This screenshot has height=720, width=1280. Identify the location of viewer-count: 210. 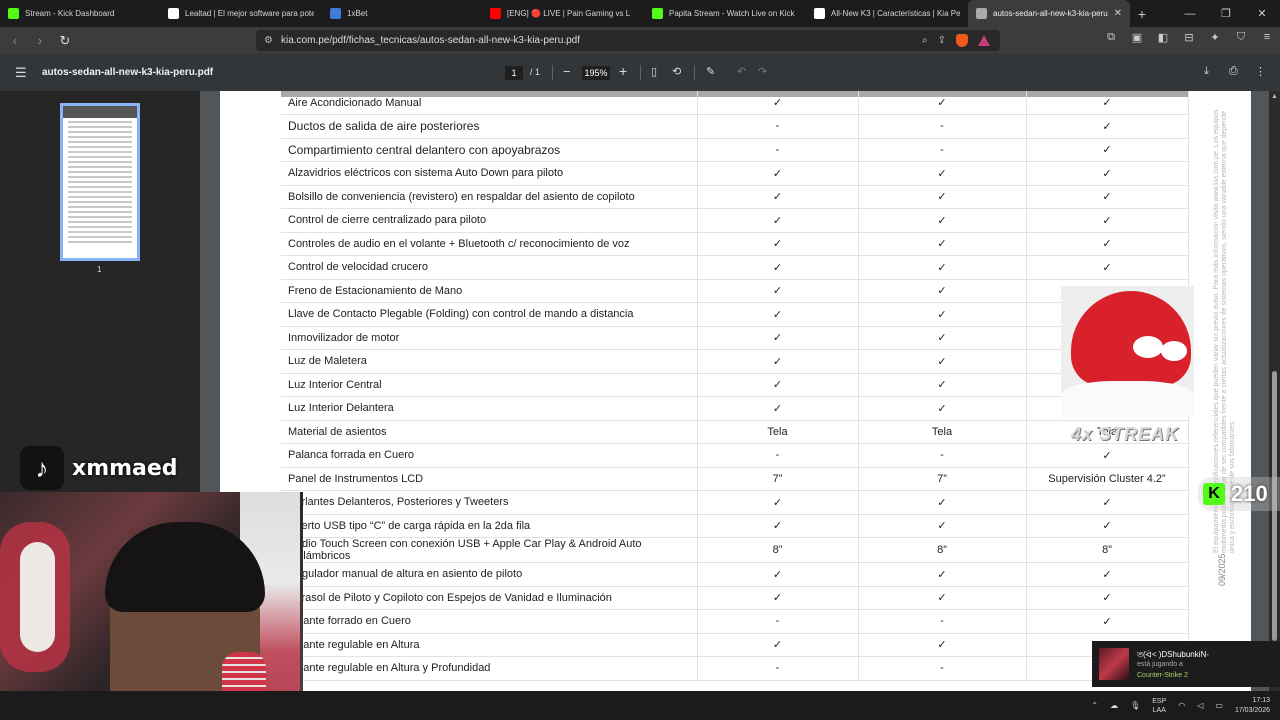
(1249, 493).